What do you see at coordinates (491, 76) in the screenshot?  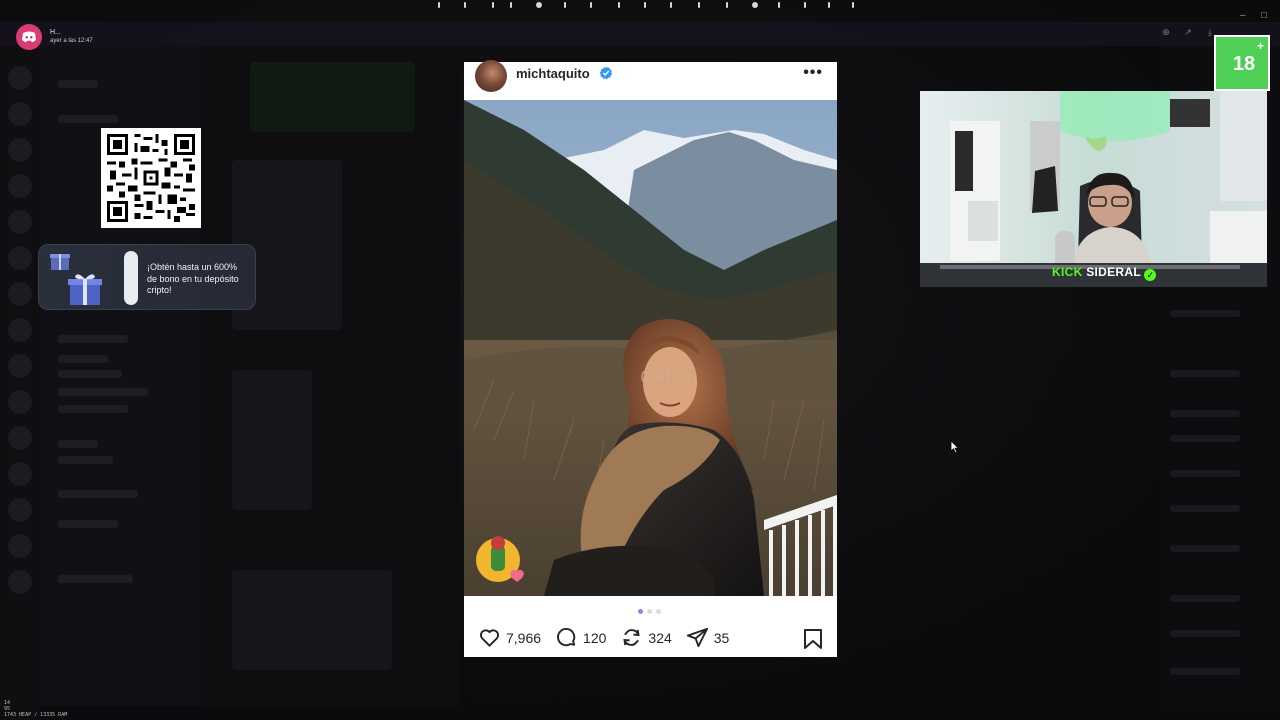 I see `avatar` at bounding box center [491, 76].